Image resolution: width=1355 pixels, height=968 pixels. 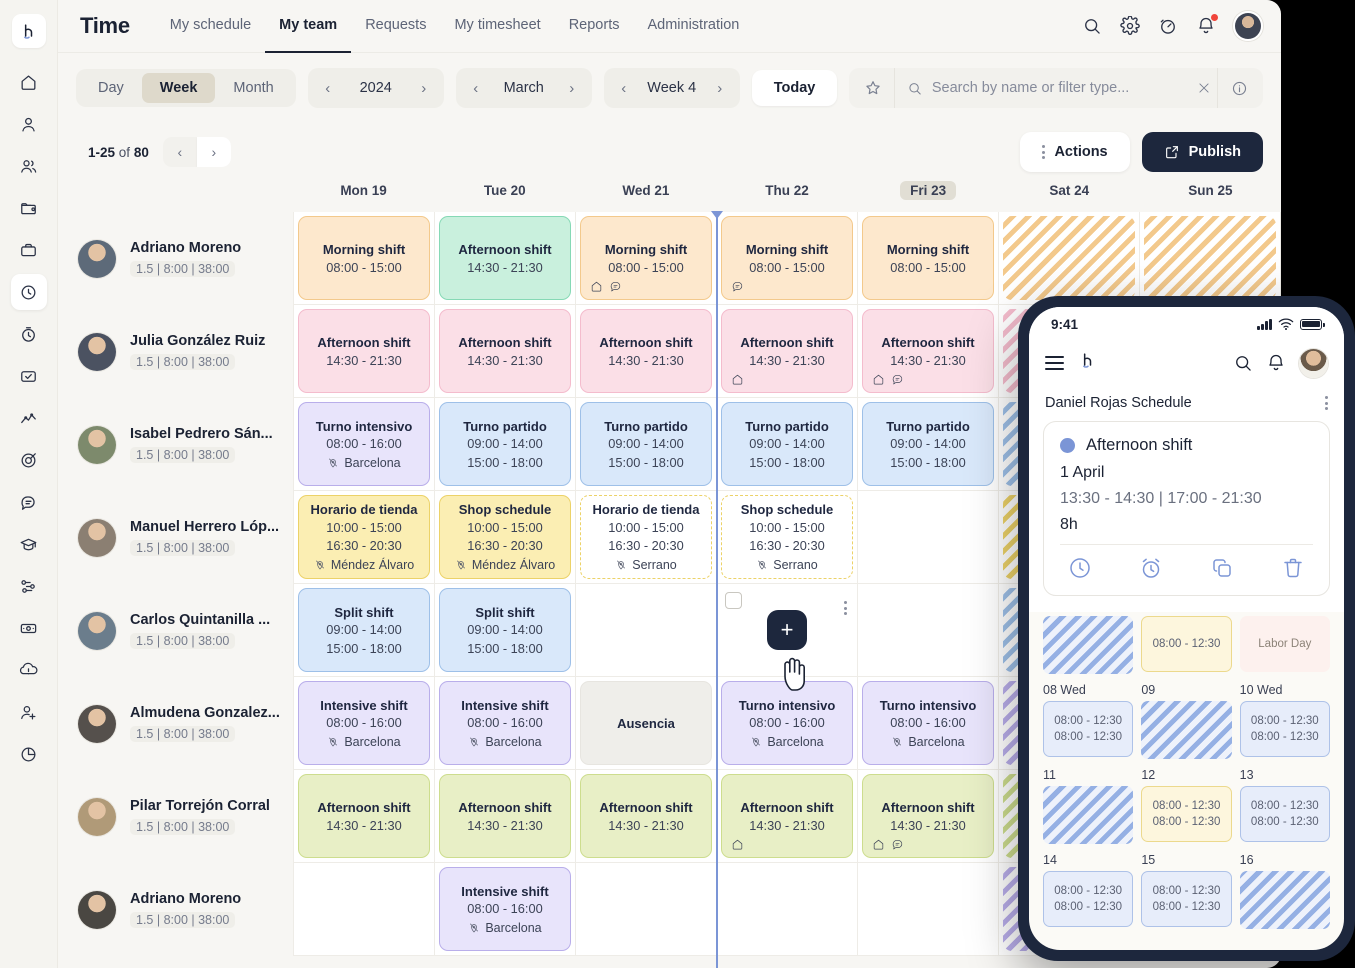 What do you see at coordinates (1088, 643) in the screenshot?
I see `mini-calendar-cell` at bounding box center [1088, 643].